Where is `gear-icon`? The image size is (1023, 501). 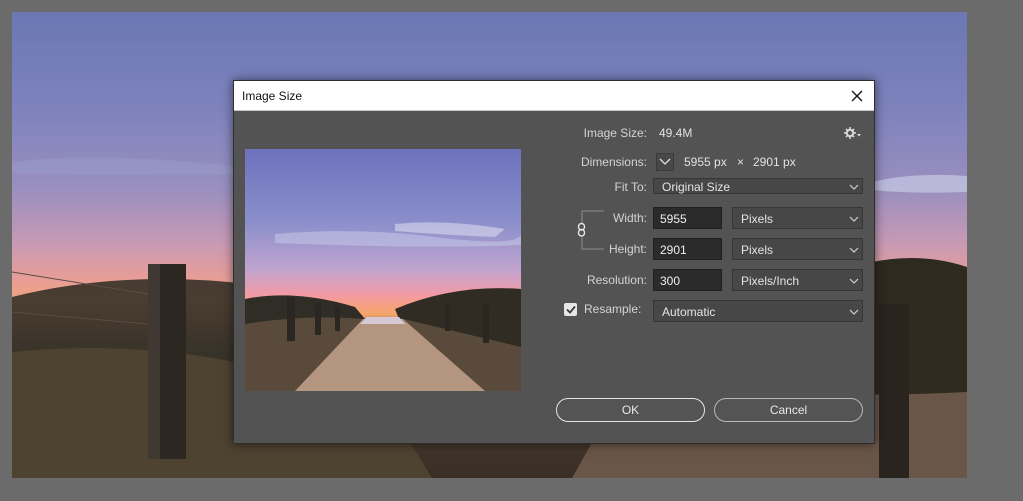
gear-icon is located at coordinates (852, 133).